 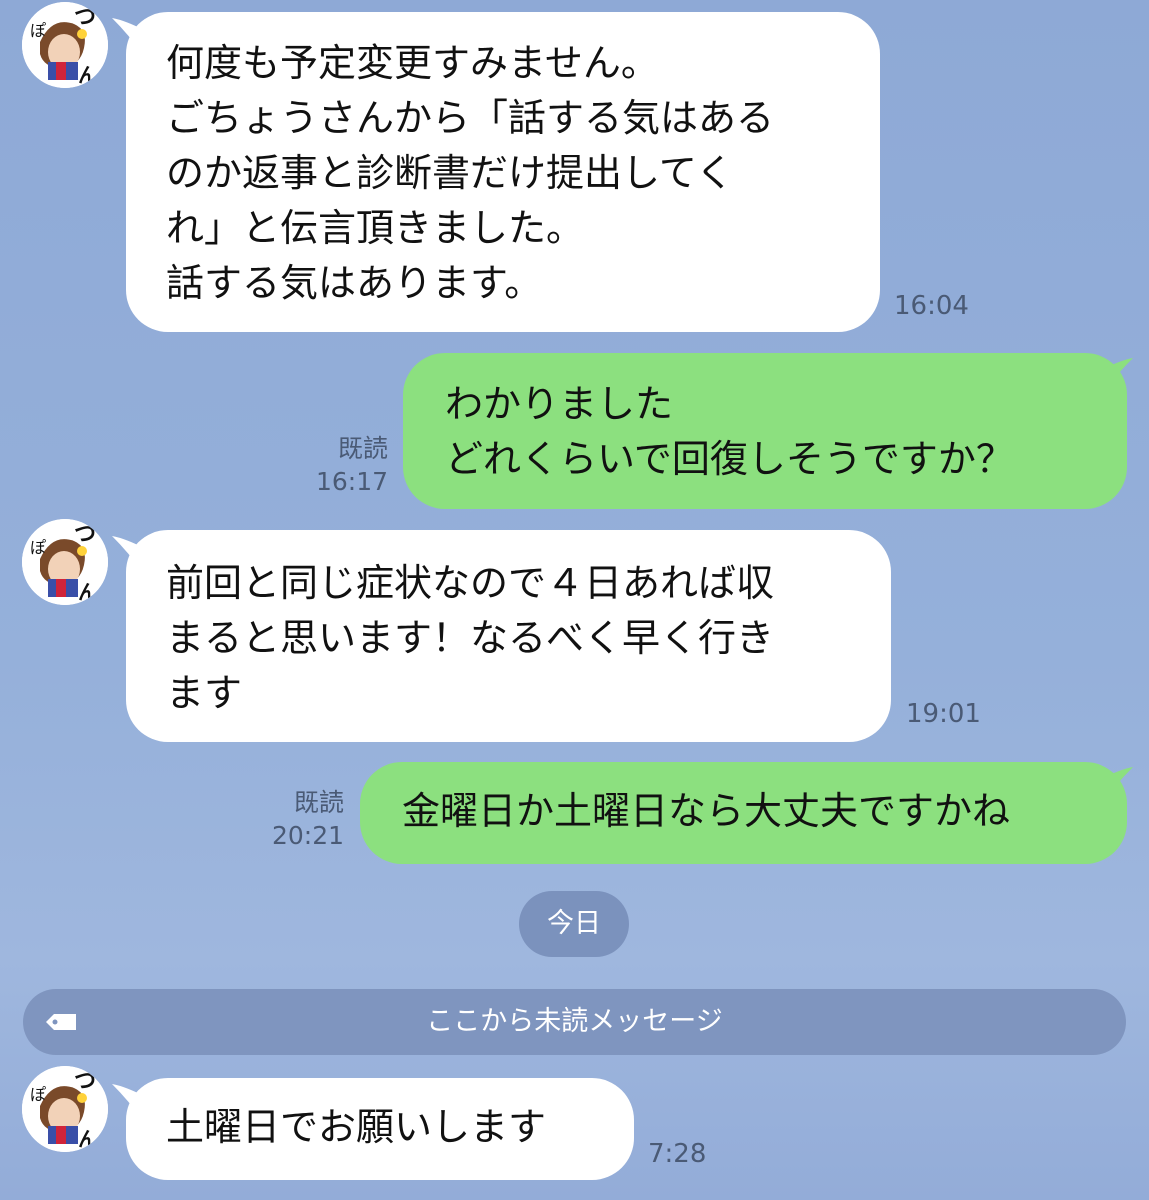 What do you see at coordinates (574, 924) in the screenshot?
I see `date-separator: 今日` at bounding box center [574, 924].